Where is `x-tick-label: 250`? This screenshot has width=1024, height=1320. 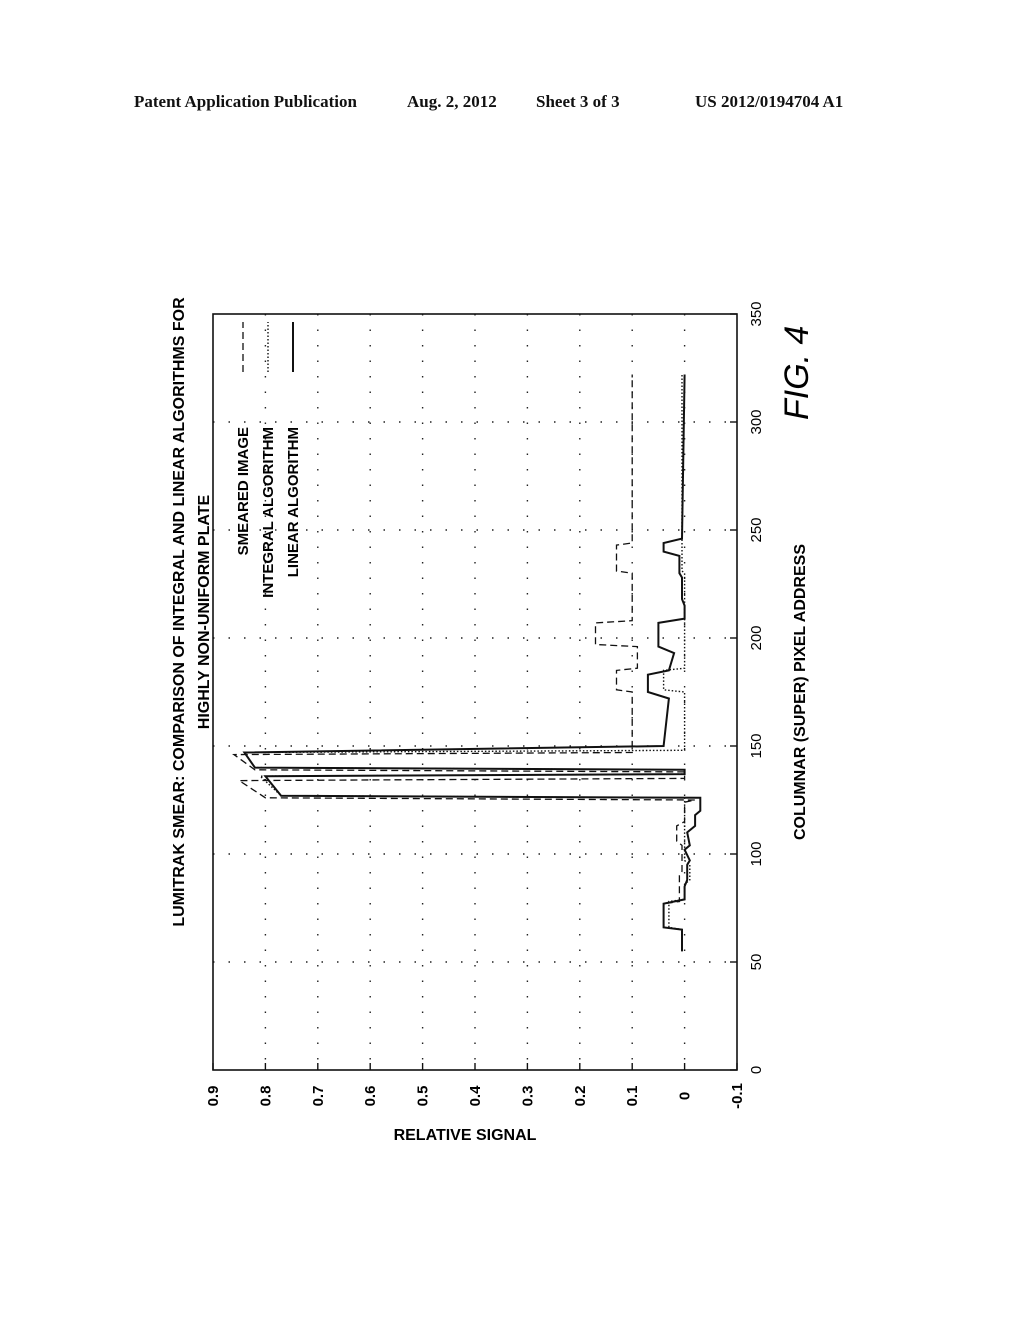
x-tick-label: 250 is located at coordinates (756, 529).